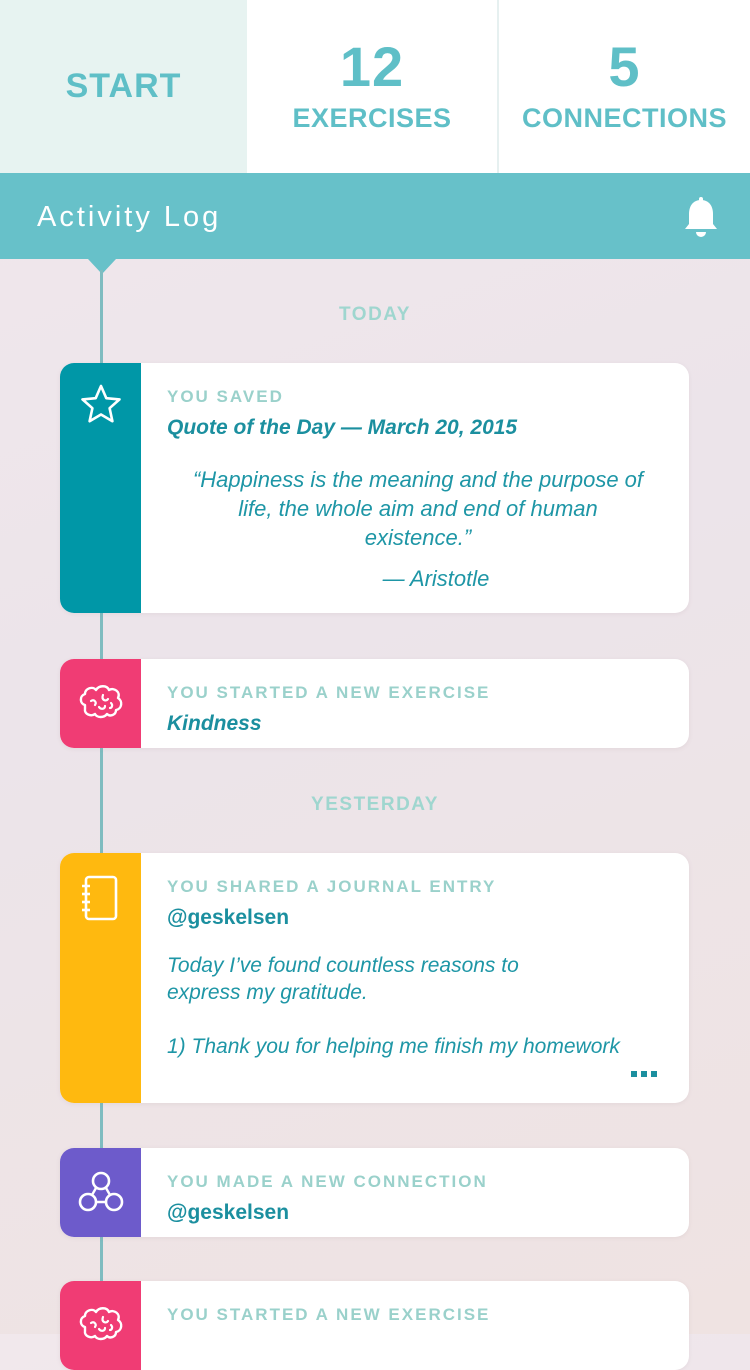  What do you see at coordinates (624, 118) in the screenshot?
I see `connections-label: CONNECTIONS` at bounding box center [624, 118].